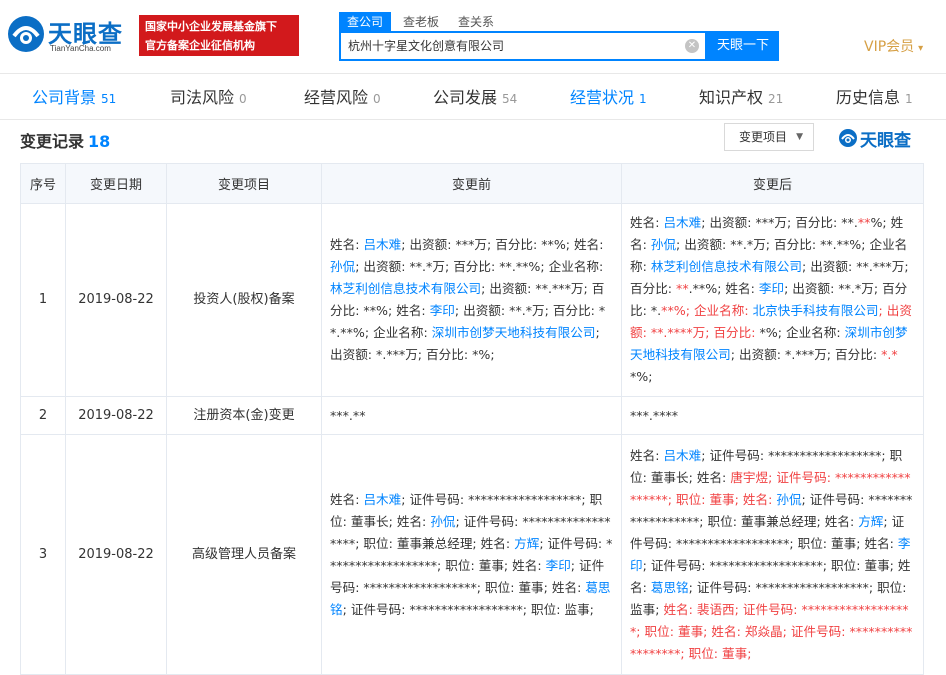  Describe the element at coordinates (479, 266) in the screenshot. I see `record-text: ; 出资额: **.*万; 百分比: **.**%; 企业名称:` at that location.